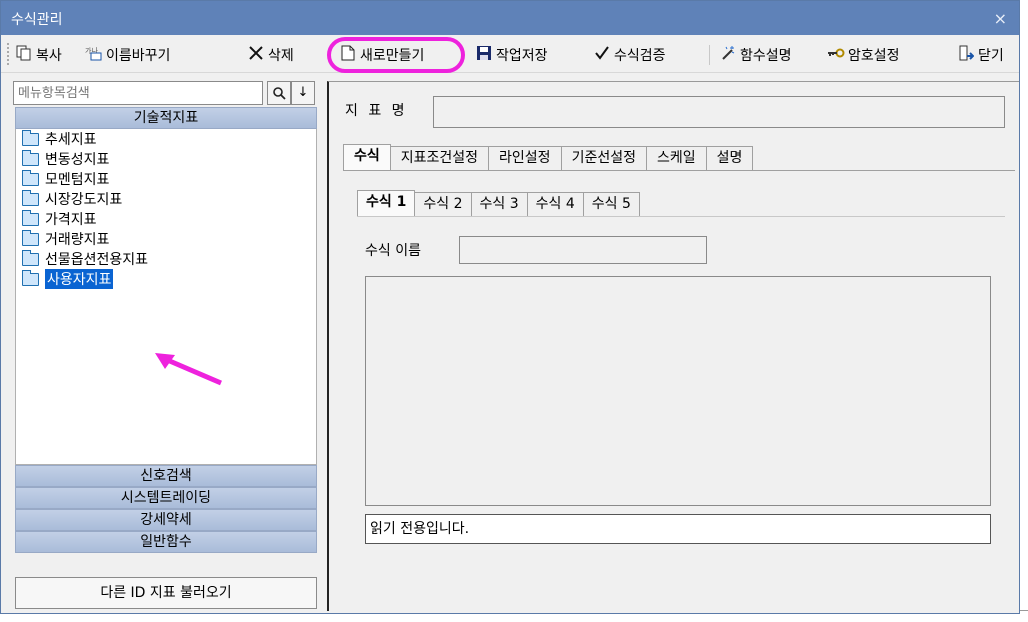 This screenshot has height=622, width=1028. Describe the element at coordinates (279, 95) in the screenshot. I see `search-icon` at that location.